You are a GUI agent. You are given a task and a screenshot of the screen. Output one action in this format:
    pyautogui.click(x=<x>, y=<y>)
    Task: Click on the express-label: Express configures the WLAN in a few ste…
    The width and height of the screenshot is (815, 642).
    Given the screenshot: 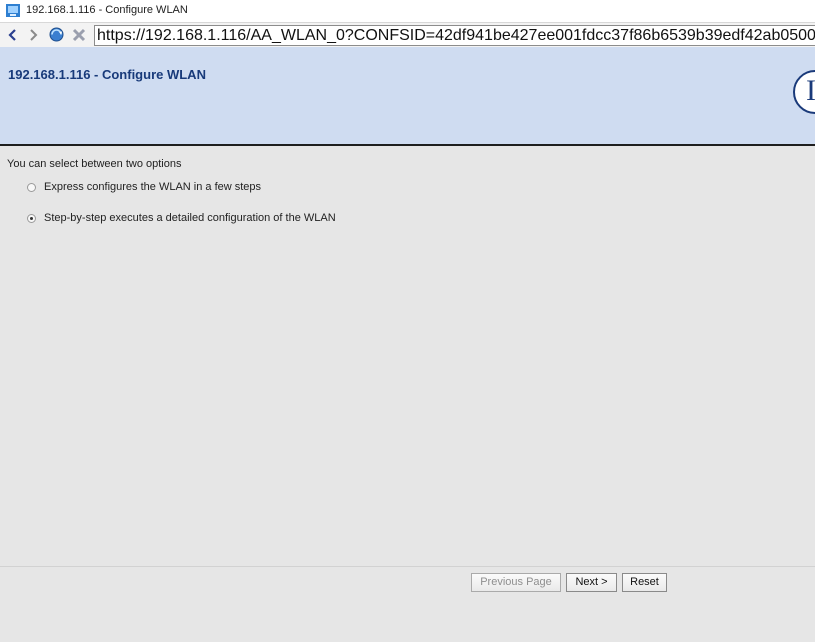 What is the action you would take?
    pyautogui.click(x=153, y=187)
    